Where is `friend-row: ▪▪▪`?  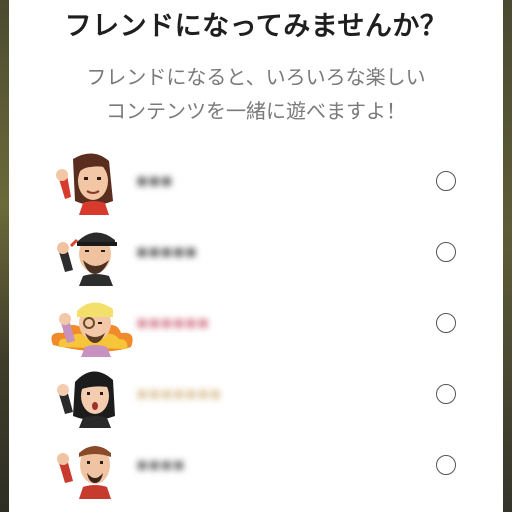 friend-row: ▪▪▪ is located at coordinates (256, 181).